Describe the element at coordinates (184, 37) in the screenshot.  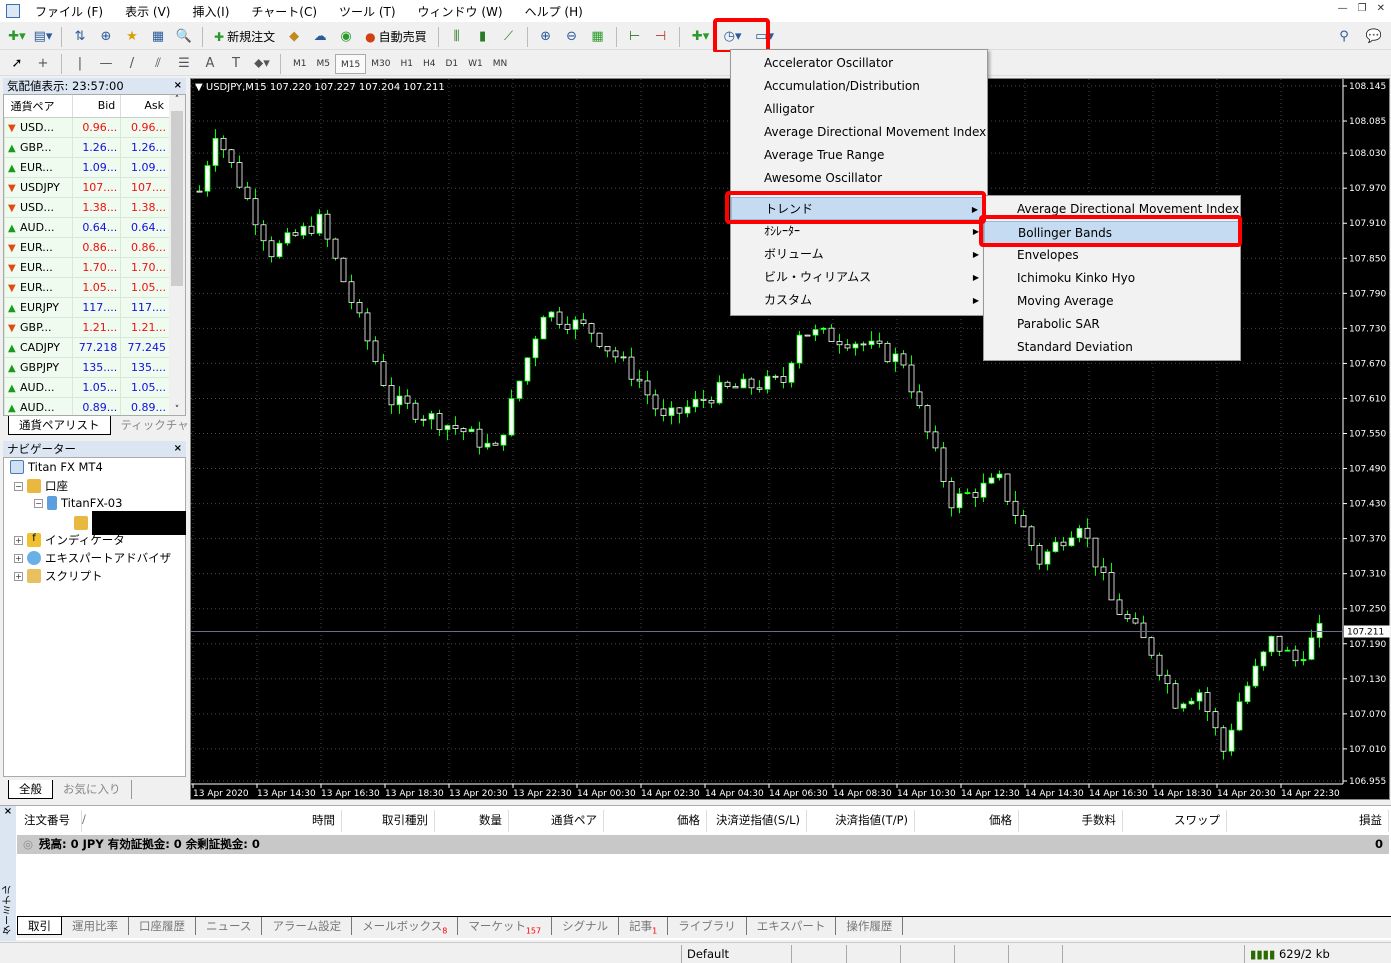
I see `strategy-tester-icon: 🔍` at that location.